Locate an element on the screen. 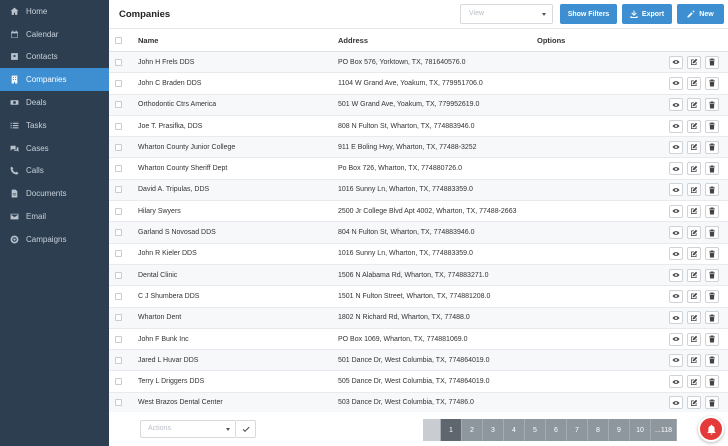 Image resolution: width=728 pixels, height=446 pixels. company-name: C J Shumbera DDS is located at coordinates (168, 296).